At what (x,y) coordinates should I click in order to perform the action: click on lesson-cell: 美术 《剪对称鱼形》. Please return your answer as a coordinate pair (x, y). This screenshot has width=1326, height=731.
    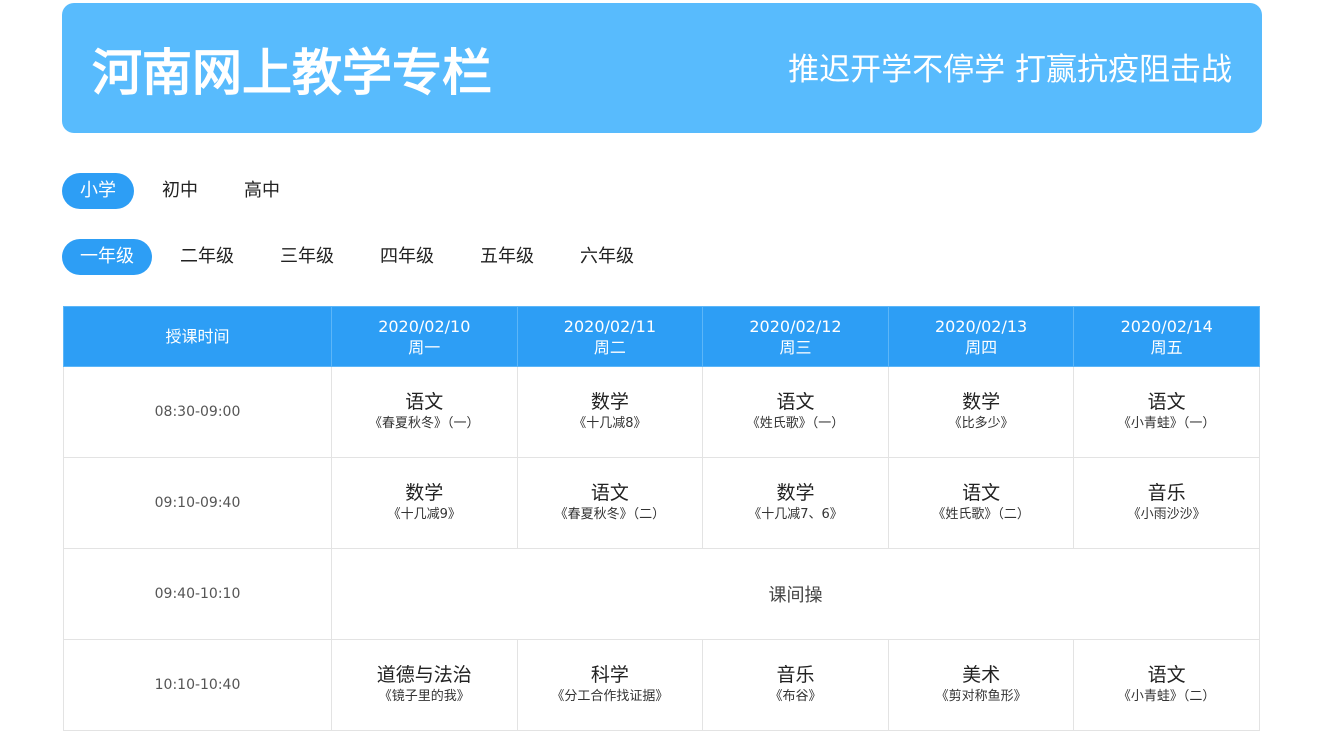
    Looking at the image, I should click on (981, 685).